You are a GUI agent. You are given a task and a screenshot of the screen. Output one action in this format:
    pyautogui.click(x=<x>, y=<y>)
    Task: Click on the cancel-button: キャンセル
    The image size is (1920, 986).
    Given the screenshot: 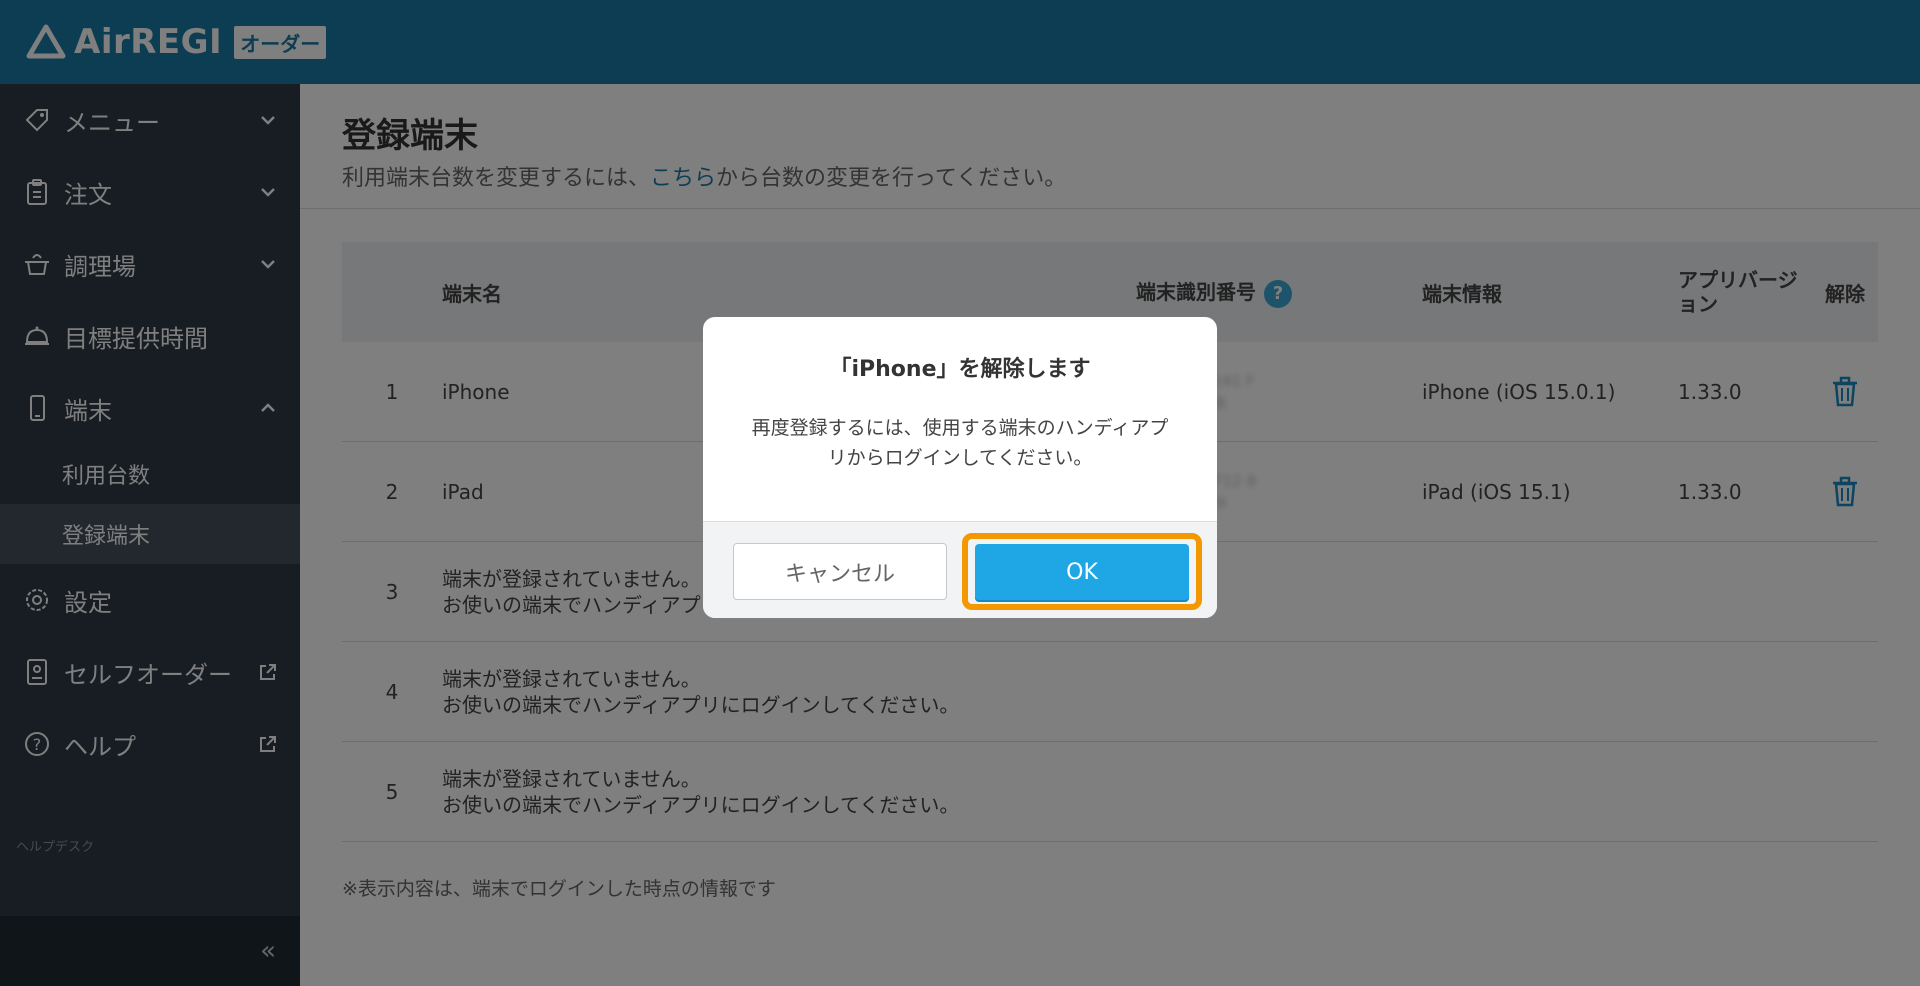 What is the action you would take?
    pyautogui.click(x=840, y=571)
    